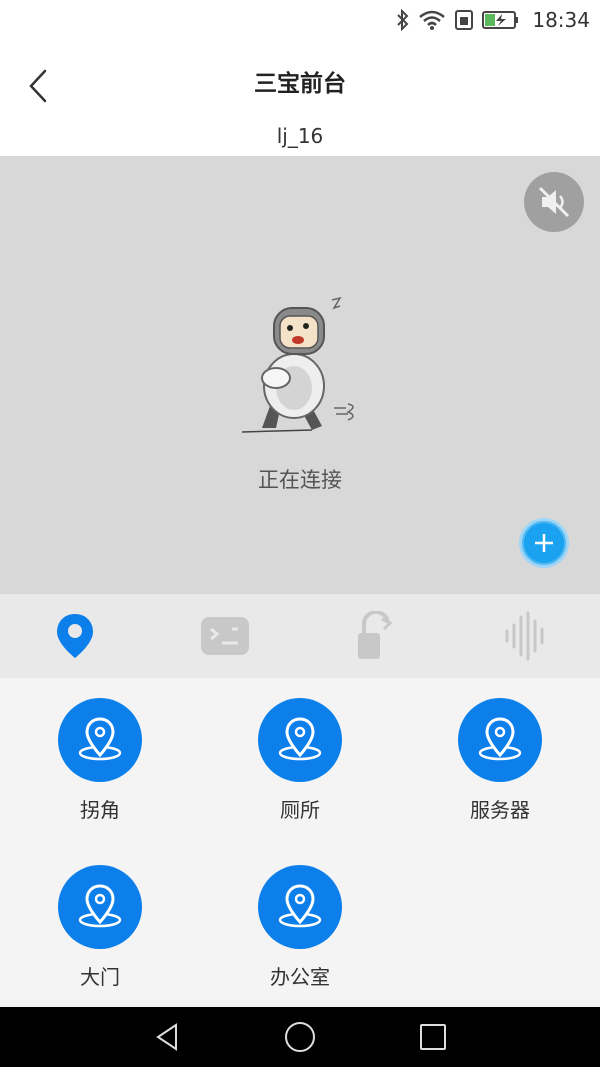 The image size is (600, 1067). I want to click on sound-wave-icon, so click(524, 636).